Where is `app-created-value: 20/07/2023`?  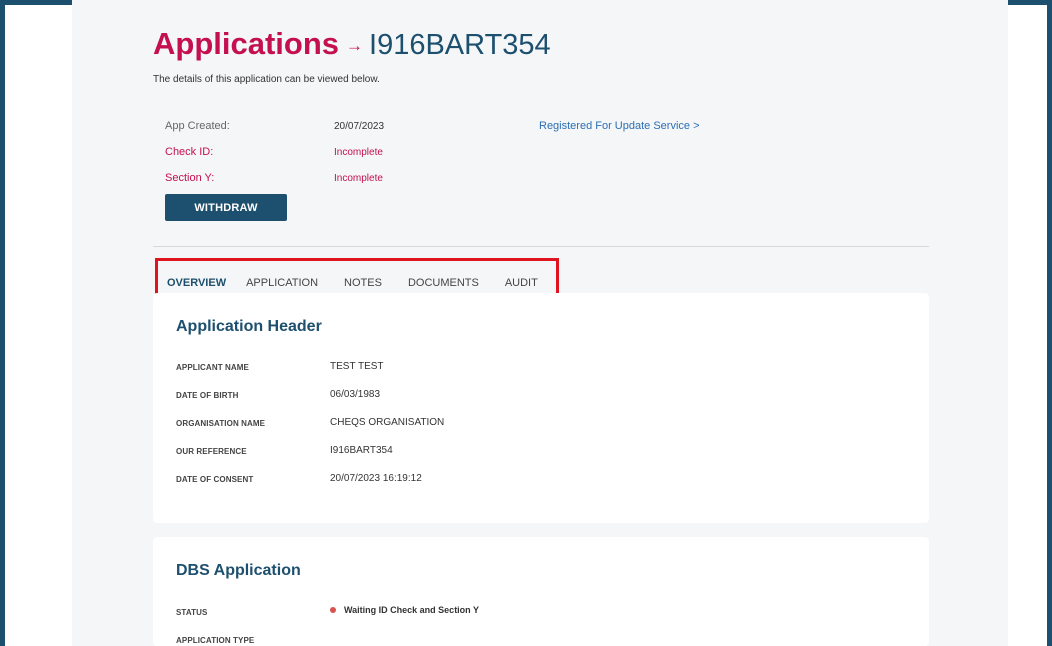
app-created-value: 20/07/2023 is located at coordinates (359, 126).